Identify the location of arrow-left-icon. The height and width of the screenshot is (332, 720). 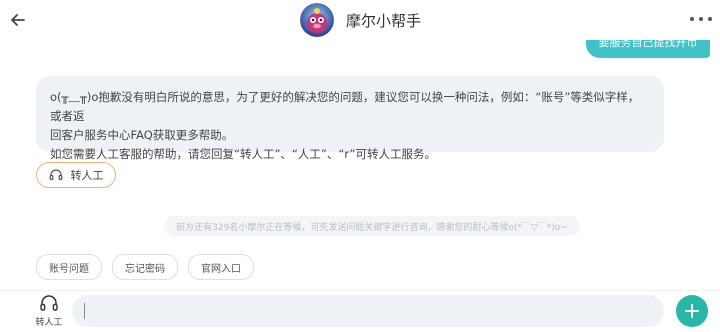
(18, 20).